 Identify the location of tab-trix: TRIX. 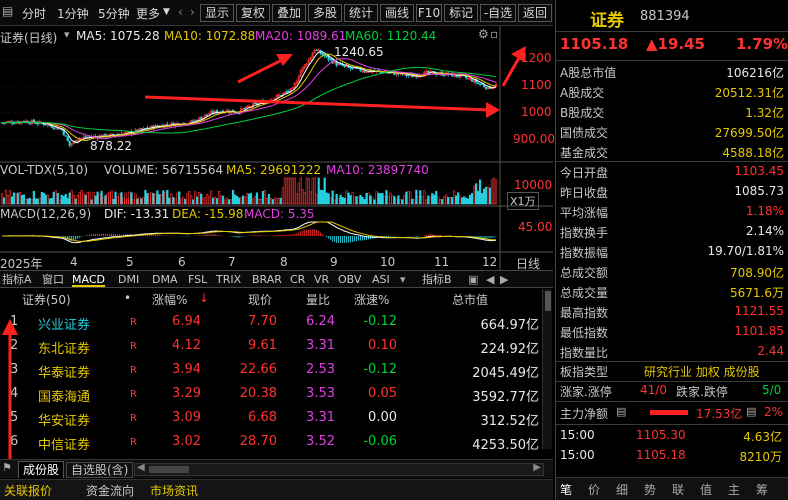
(228, 279).